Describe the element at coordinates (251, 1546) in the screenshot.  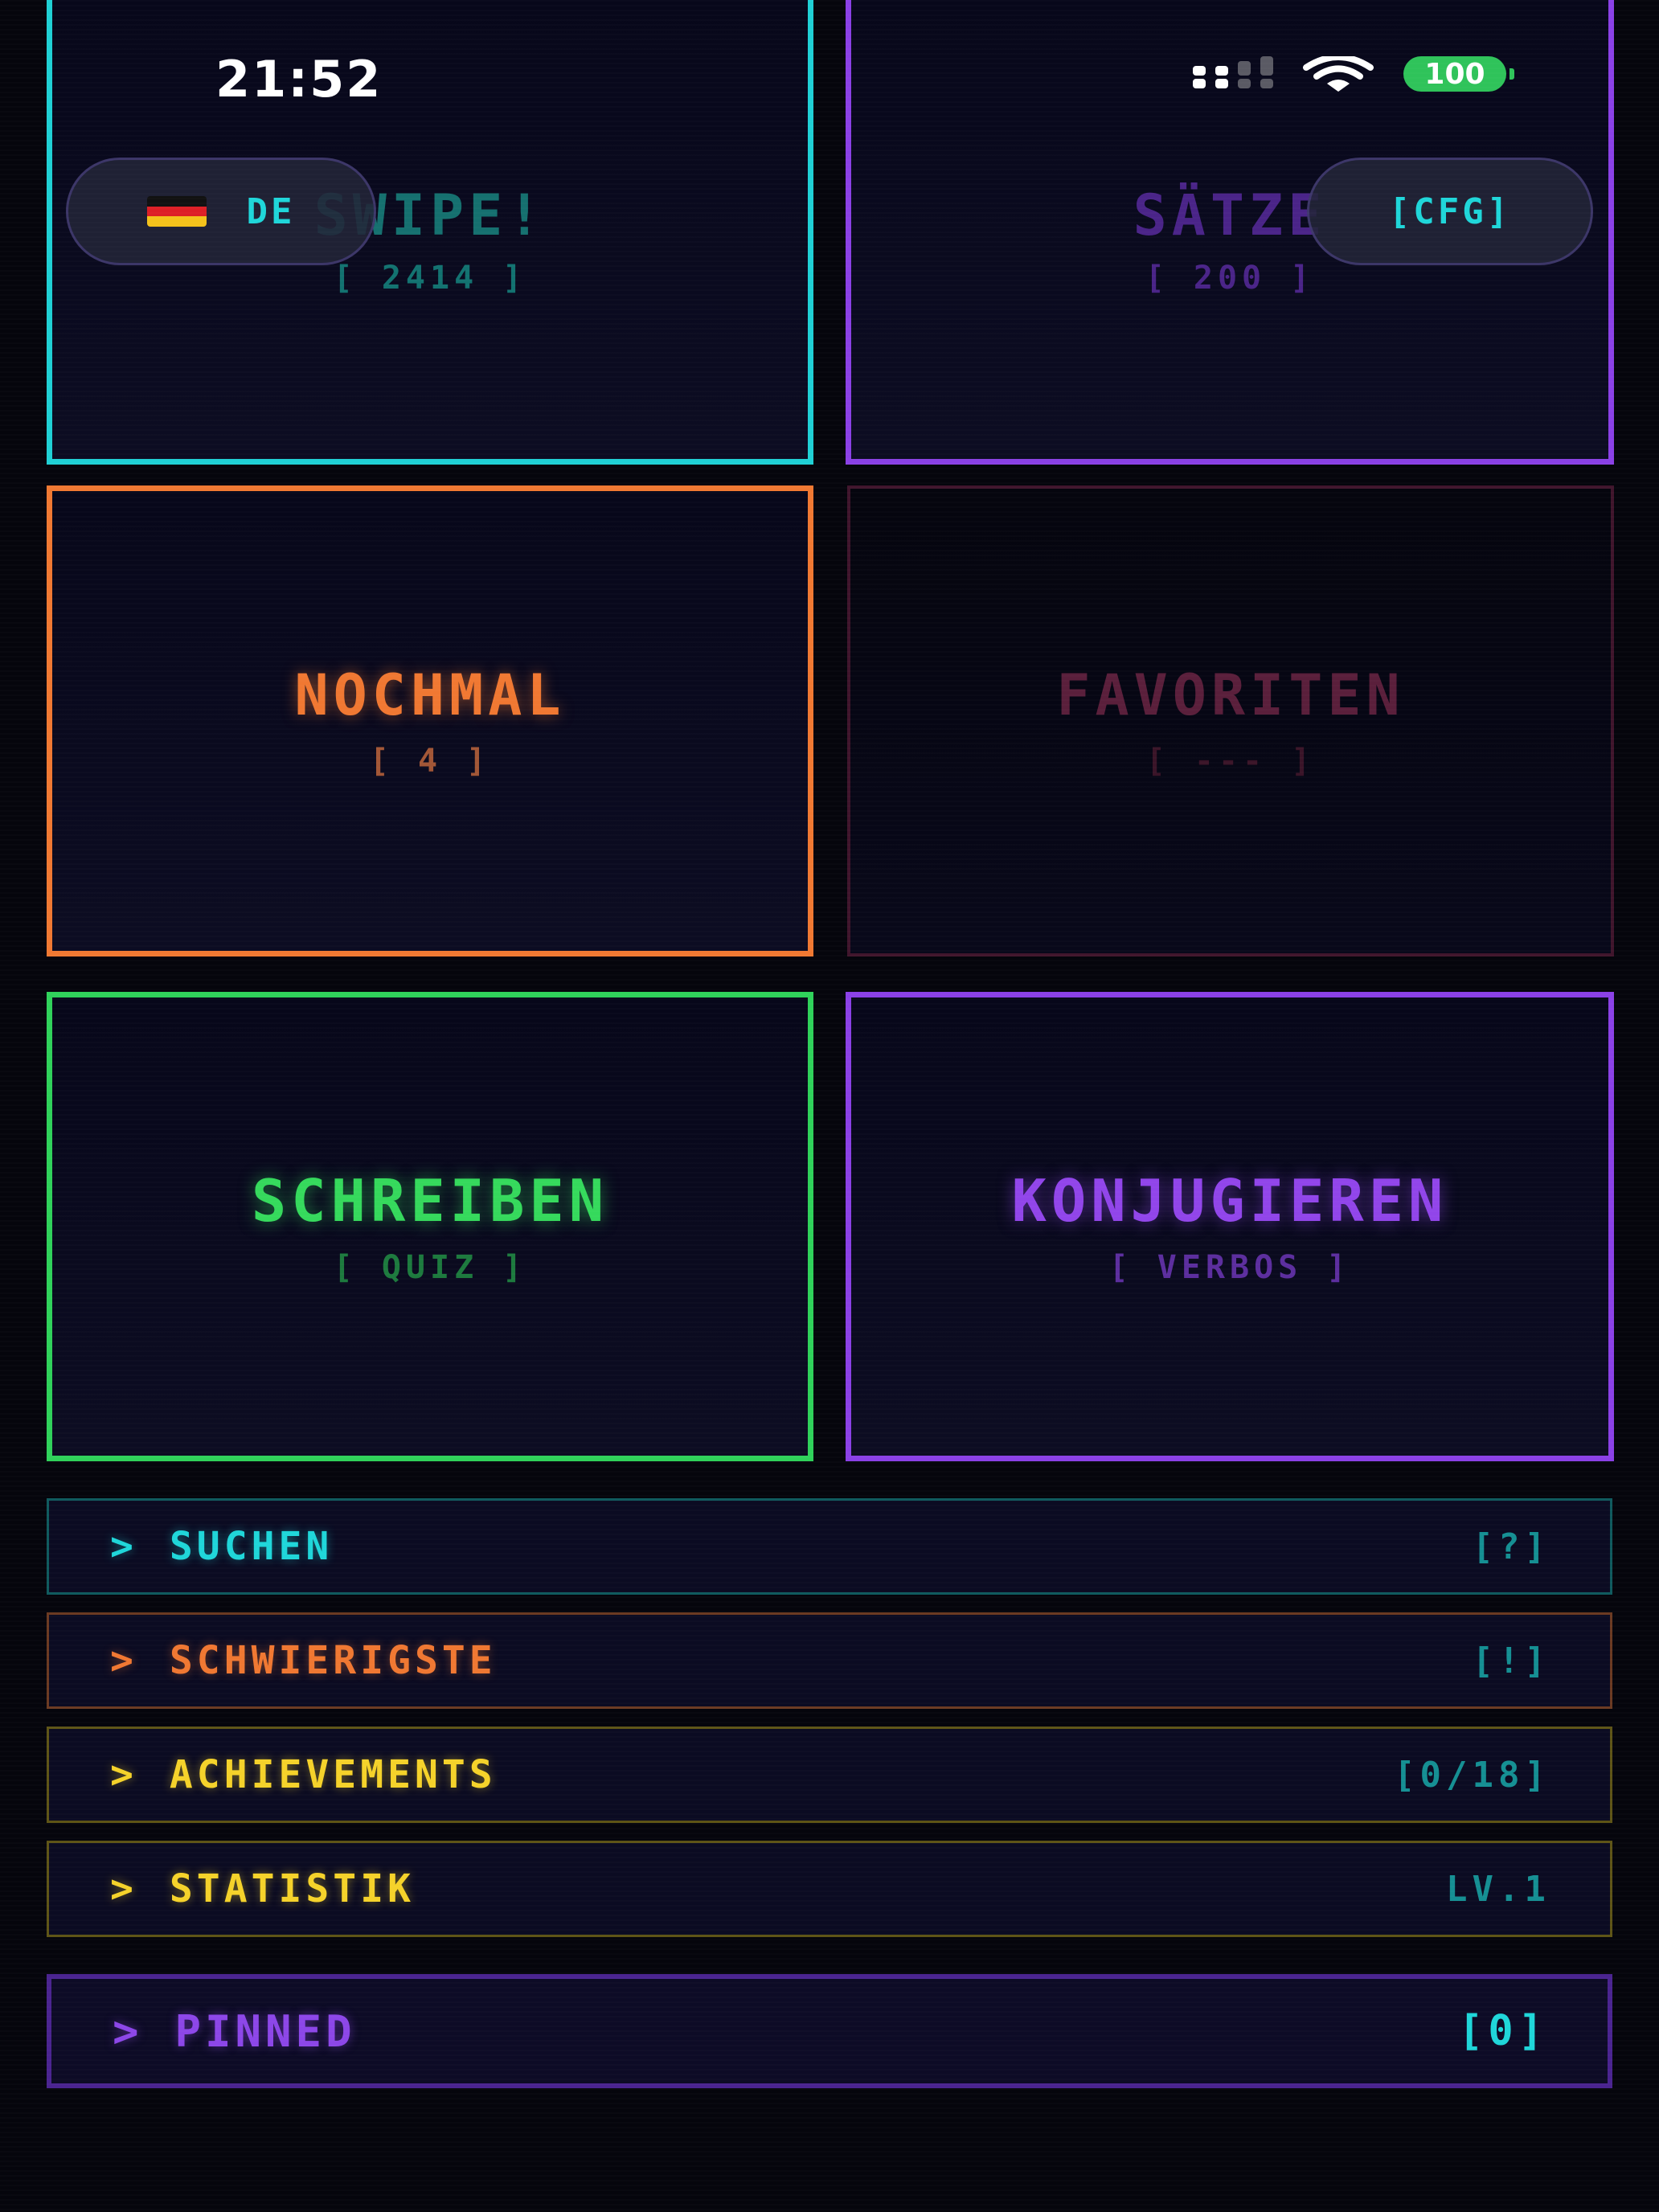
I see `menu-item-label: SUCHEN` at that location.